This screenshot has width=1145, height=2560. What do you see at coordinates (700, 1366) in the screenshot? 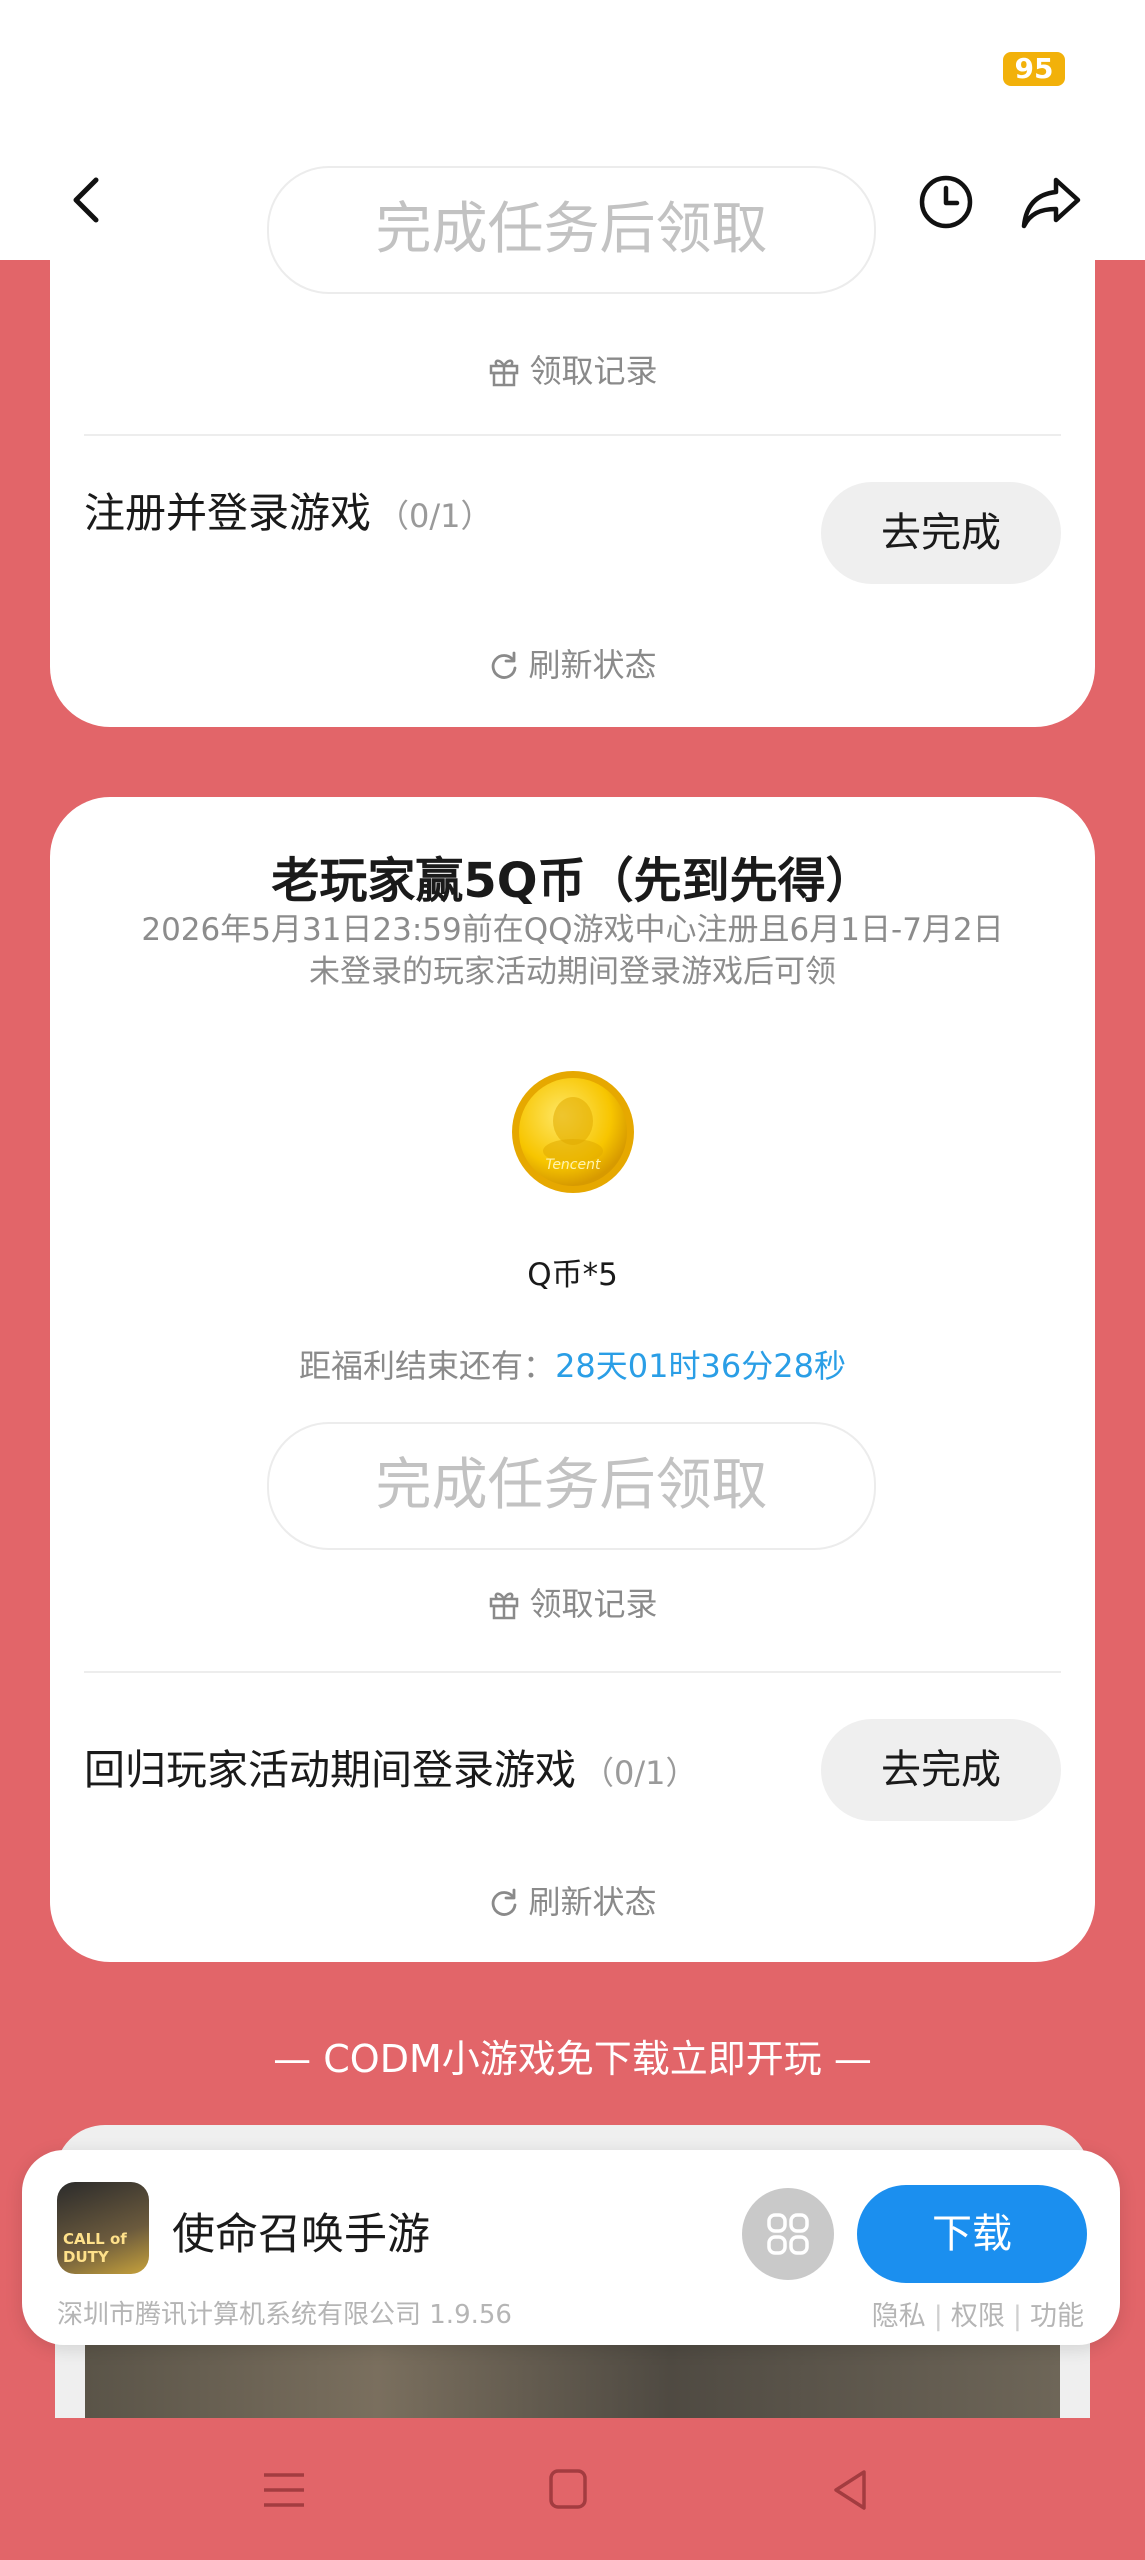
I see `countdown-value: 28天01时36分28秒` at bounding box center [700, 1366].